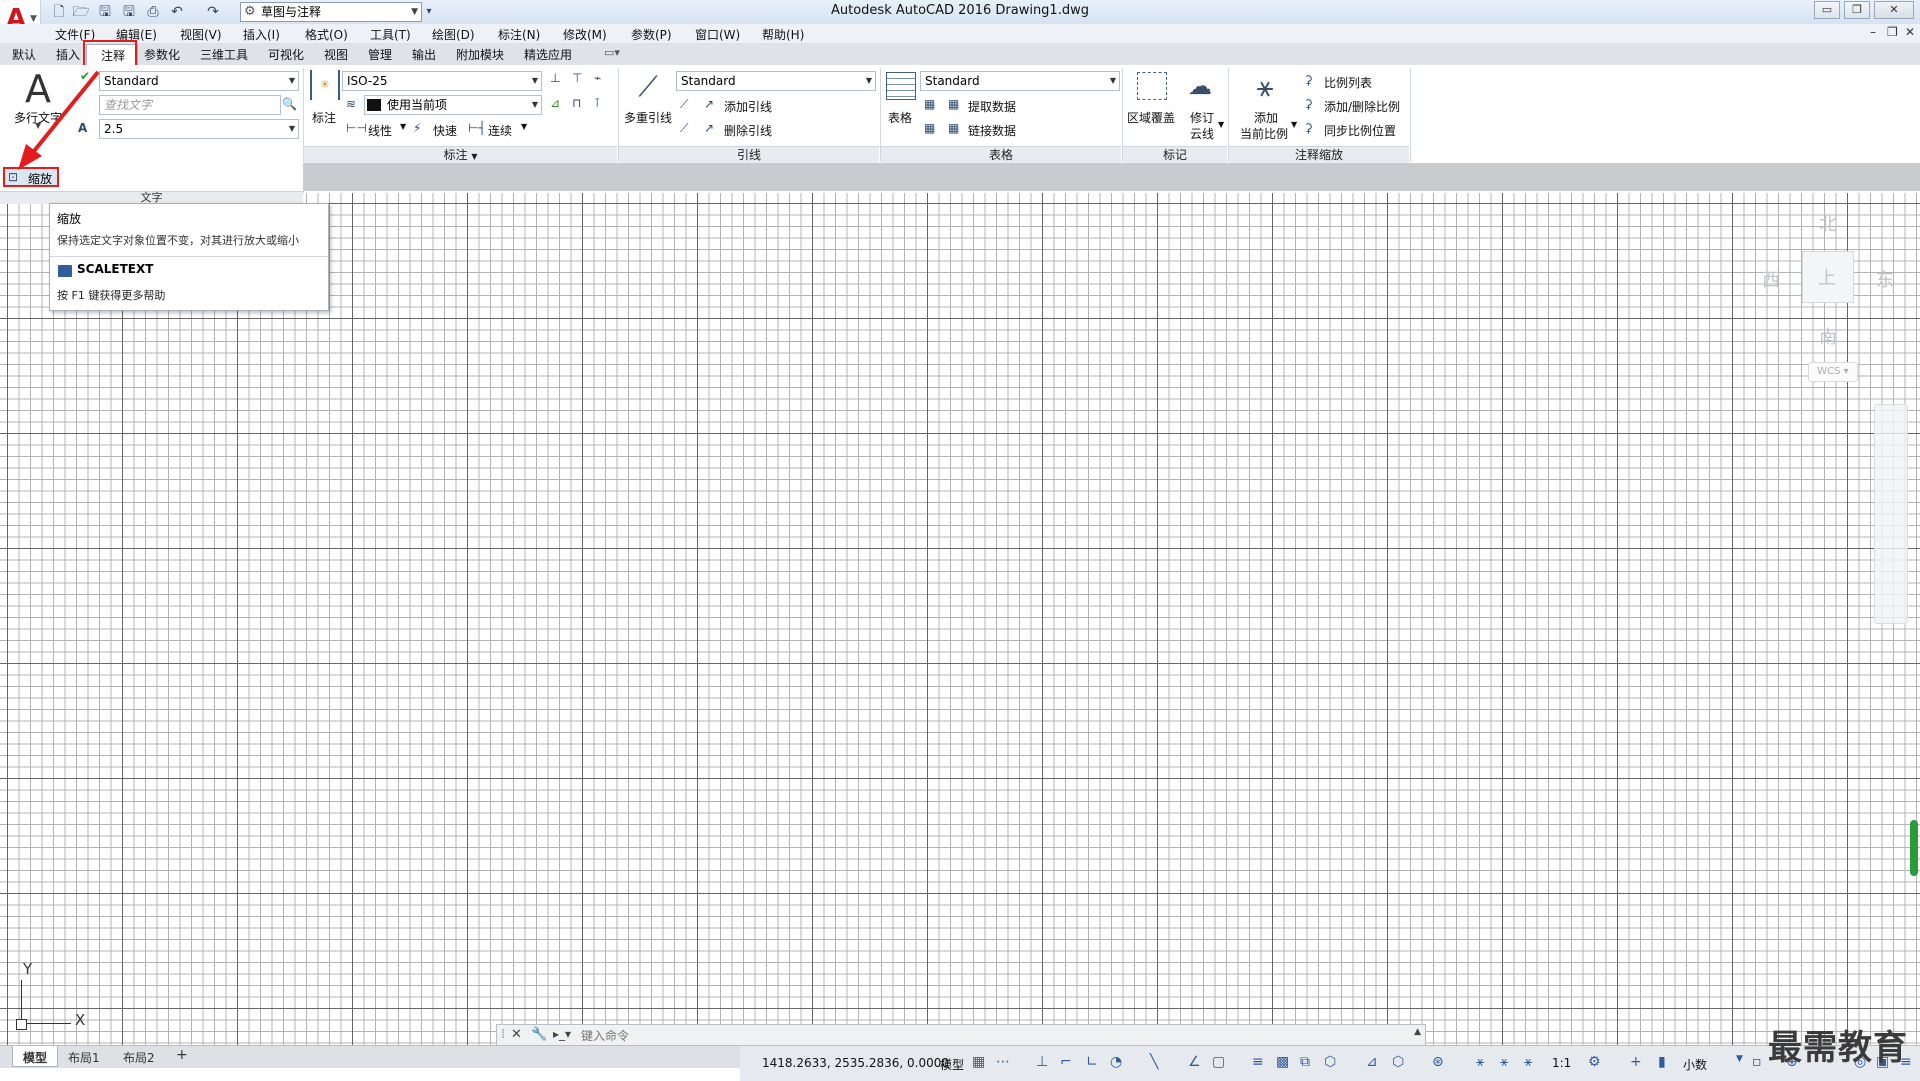 This screenshot has width=1920, height=1081. What do you see at coordinates (162, 54) in the screenshot?
I see `tab-parametric: 参数化` at bounding box center [162, 54].